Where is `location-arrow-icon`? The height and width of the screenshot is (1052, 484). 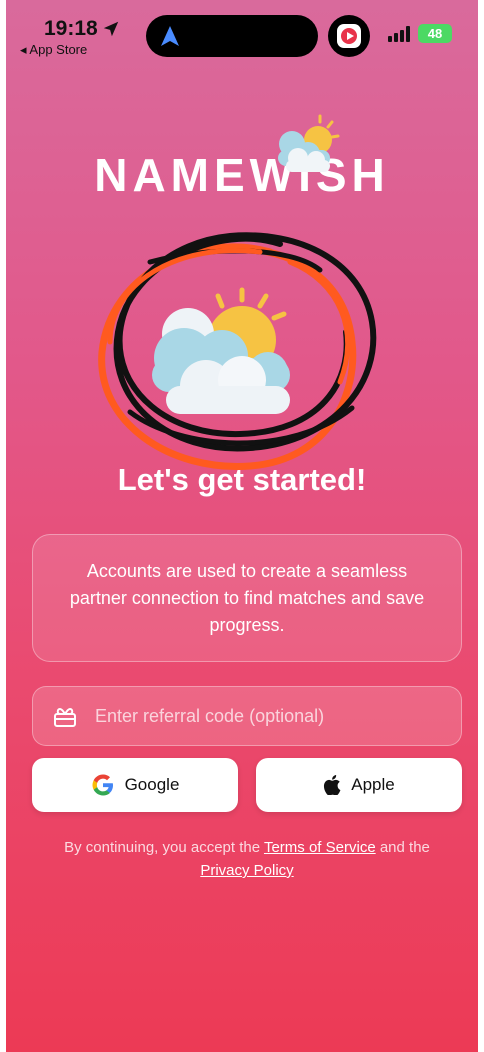 location-arrow-icon is located at coordinates (111, 29).